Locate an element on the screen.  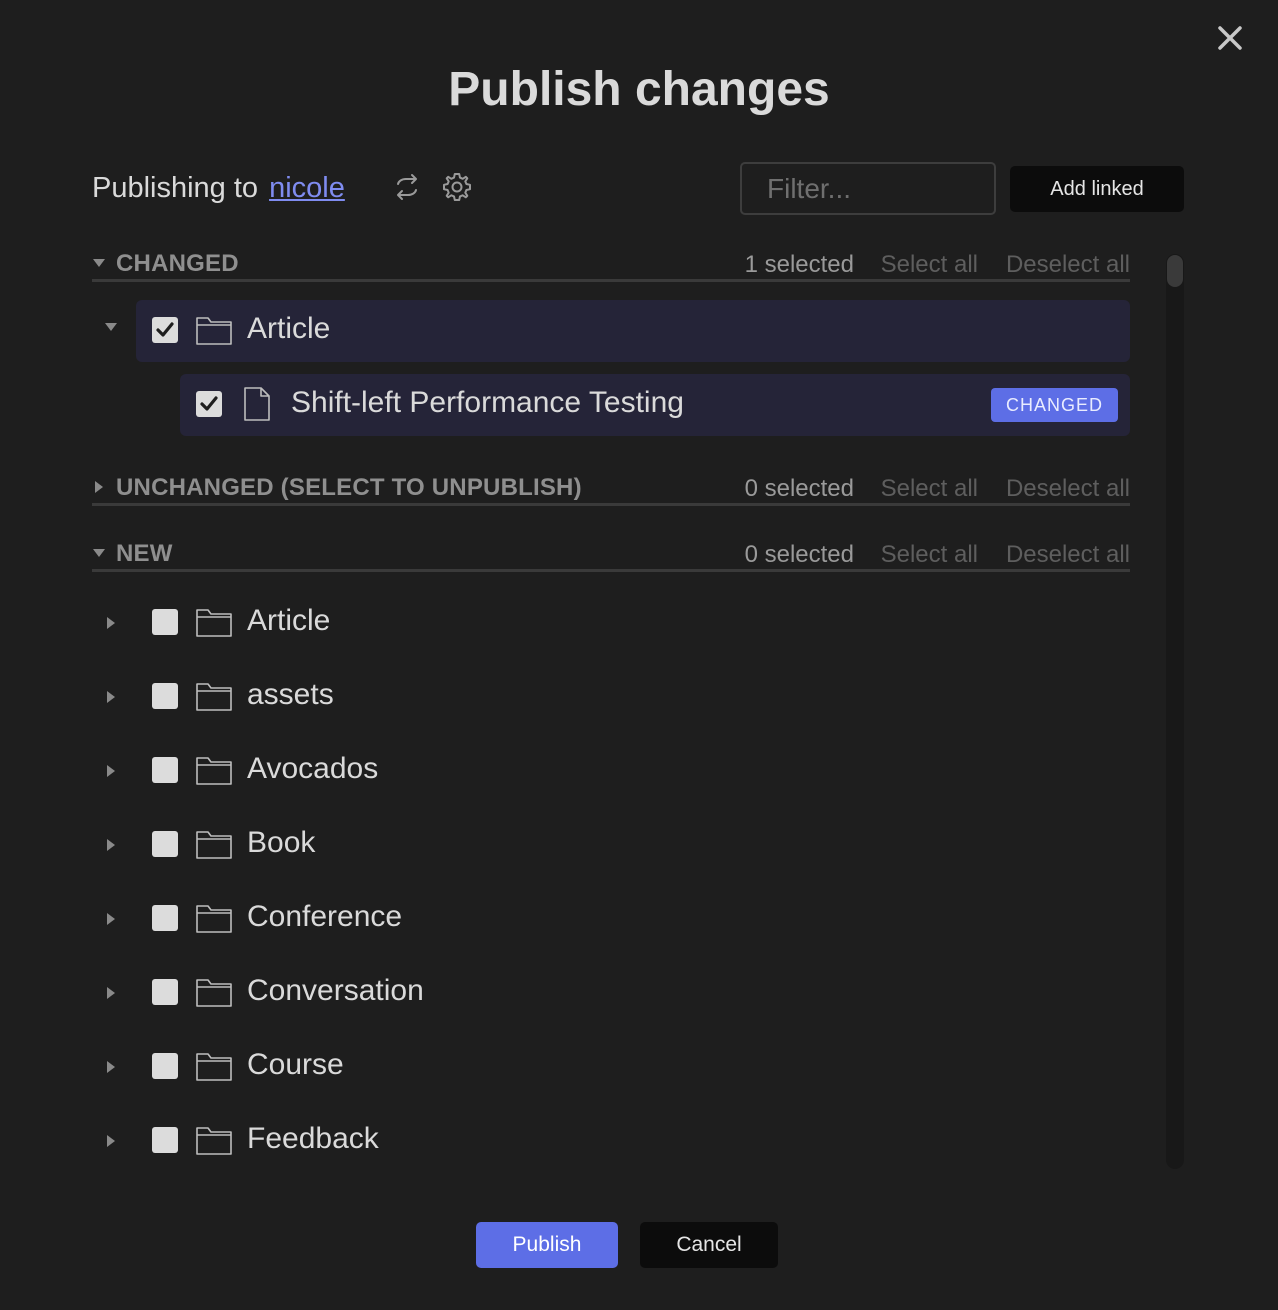
tree-row: Article is located at coordinates (618, 623).